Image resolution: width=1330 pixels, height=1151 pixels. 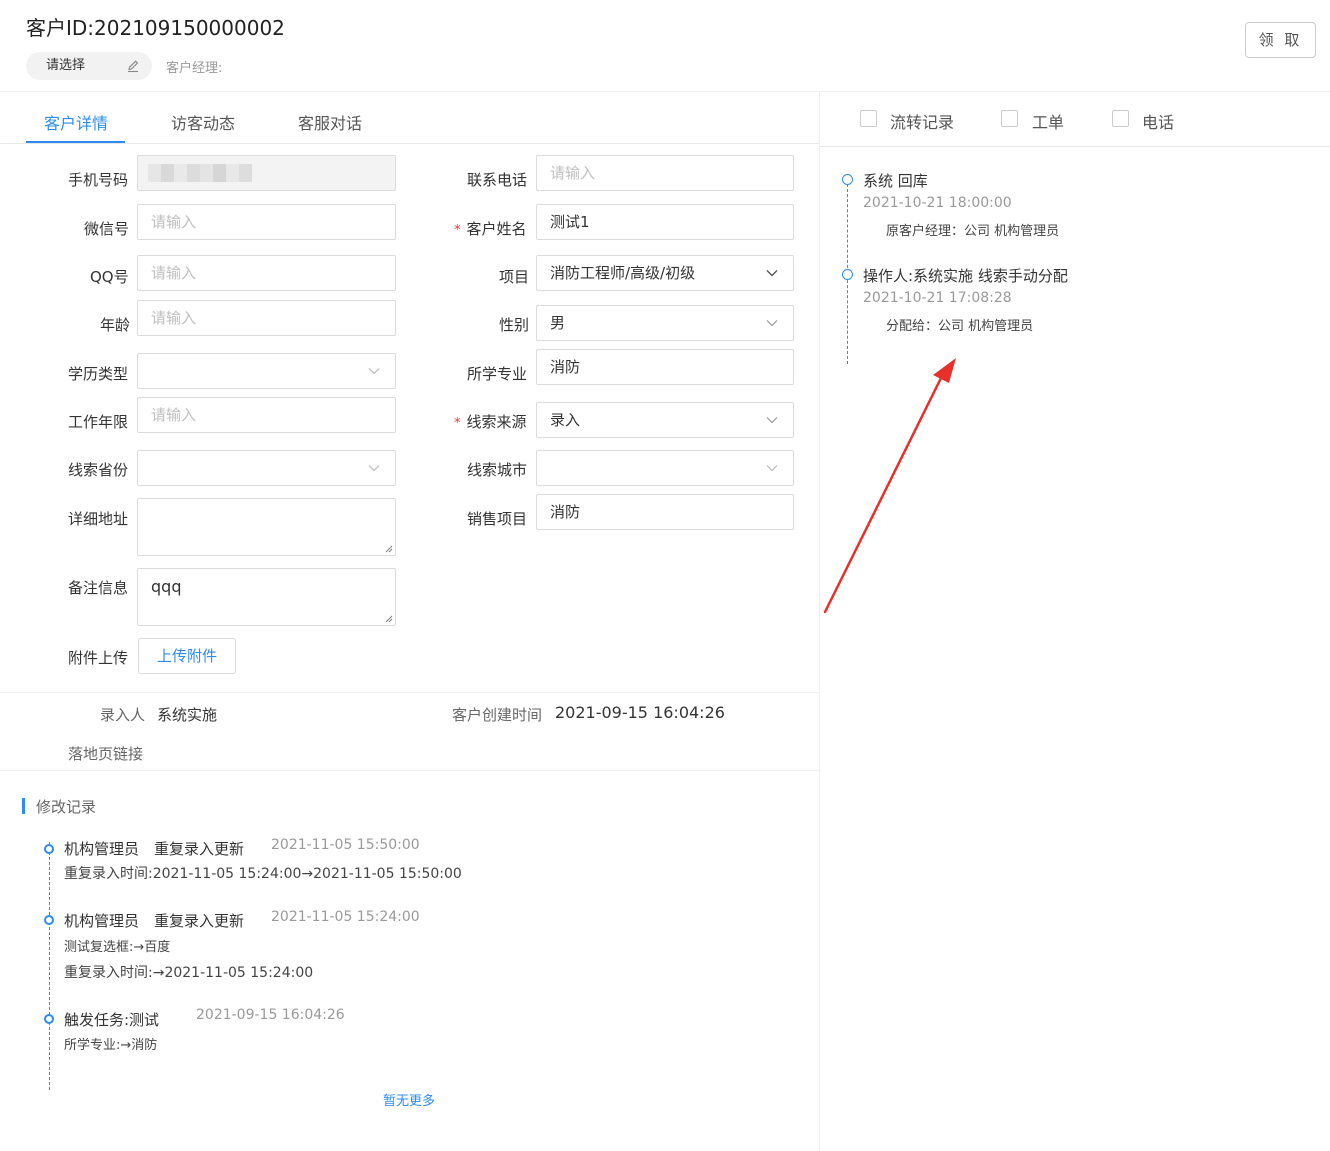 What do you see at coordinates (266, 273) in the screenshot?
I see `qq-input: 请输入` at bounding box center [266, 273].